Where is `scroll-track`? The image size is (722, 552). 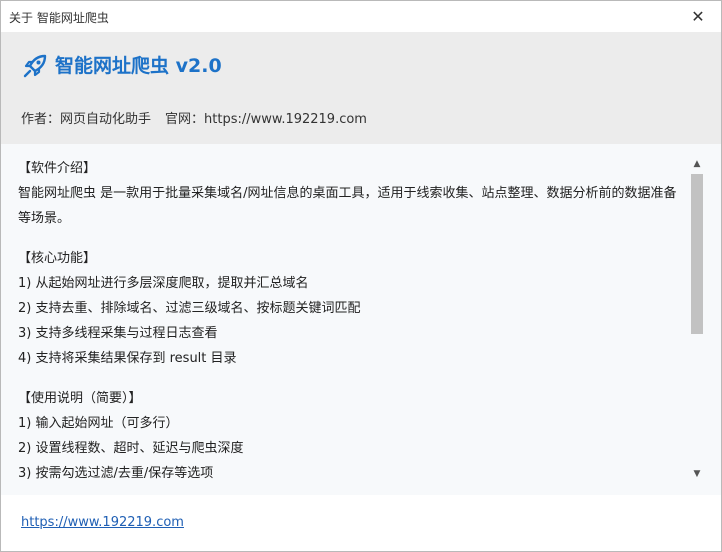
scroll-track is located at coordinates (697, 319).